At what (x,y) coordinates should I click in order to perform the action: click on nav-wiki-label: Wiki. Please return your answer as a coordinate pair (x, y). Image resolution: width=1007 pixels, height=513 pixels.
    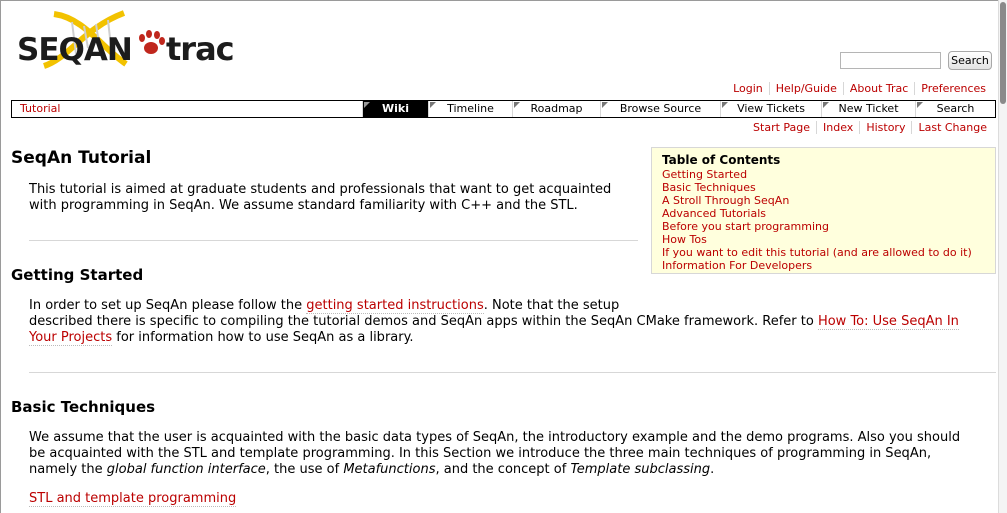
    Looking at the image, I should click on (395, 108).